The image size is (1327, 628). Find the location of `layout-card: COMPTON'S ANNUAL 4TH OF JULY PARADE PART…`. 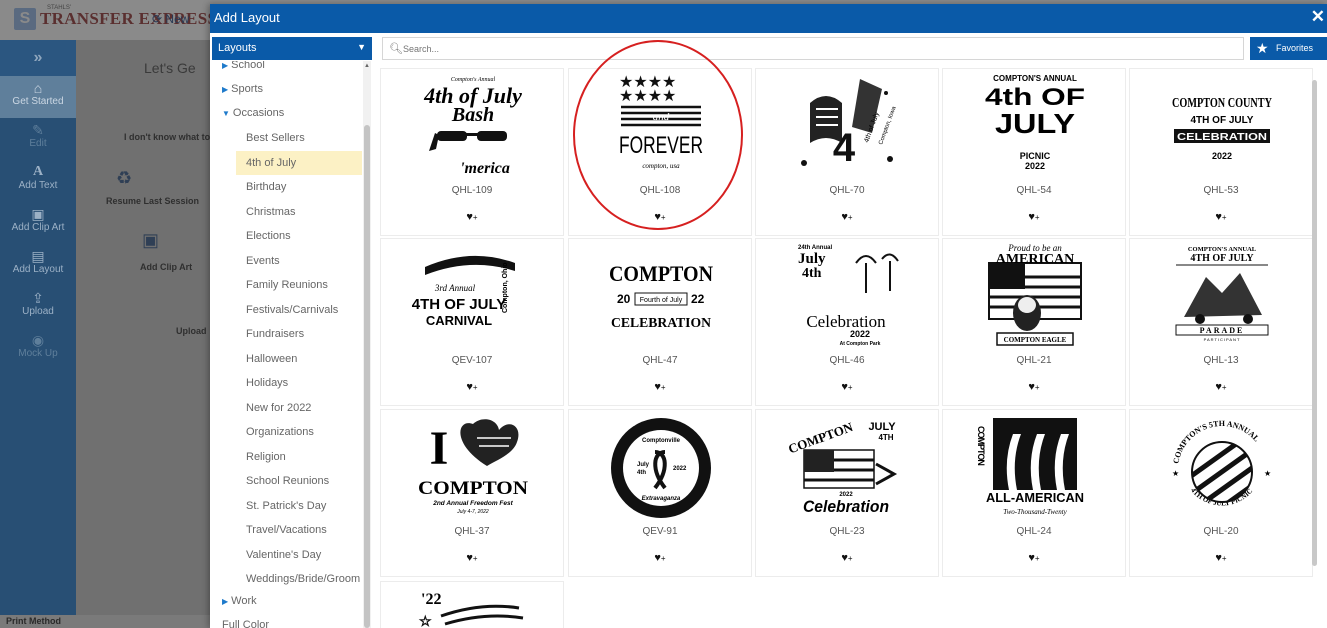

layout-card: COMPTON'S ANNUAL 4TH OF JULY PARADE PART… is located at coordinates (1221, 322).